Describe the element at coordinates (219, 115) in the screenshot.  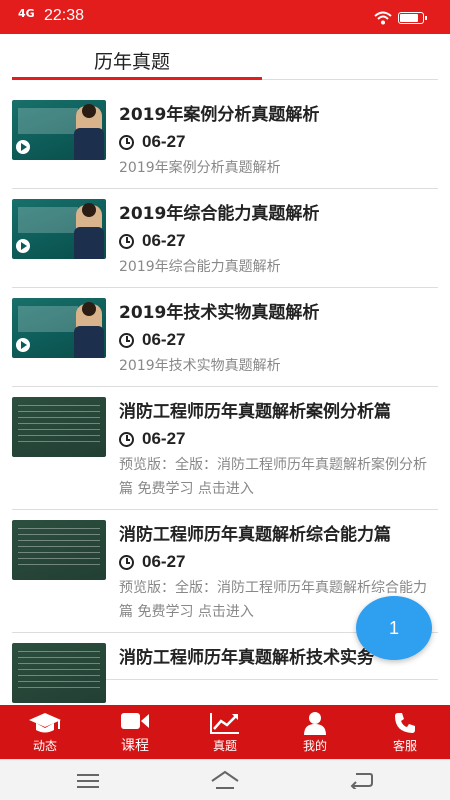
I see `item-title: 2019年案例分析真题解析` at that location.